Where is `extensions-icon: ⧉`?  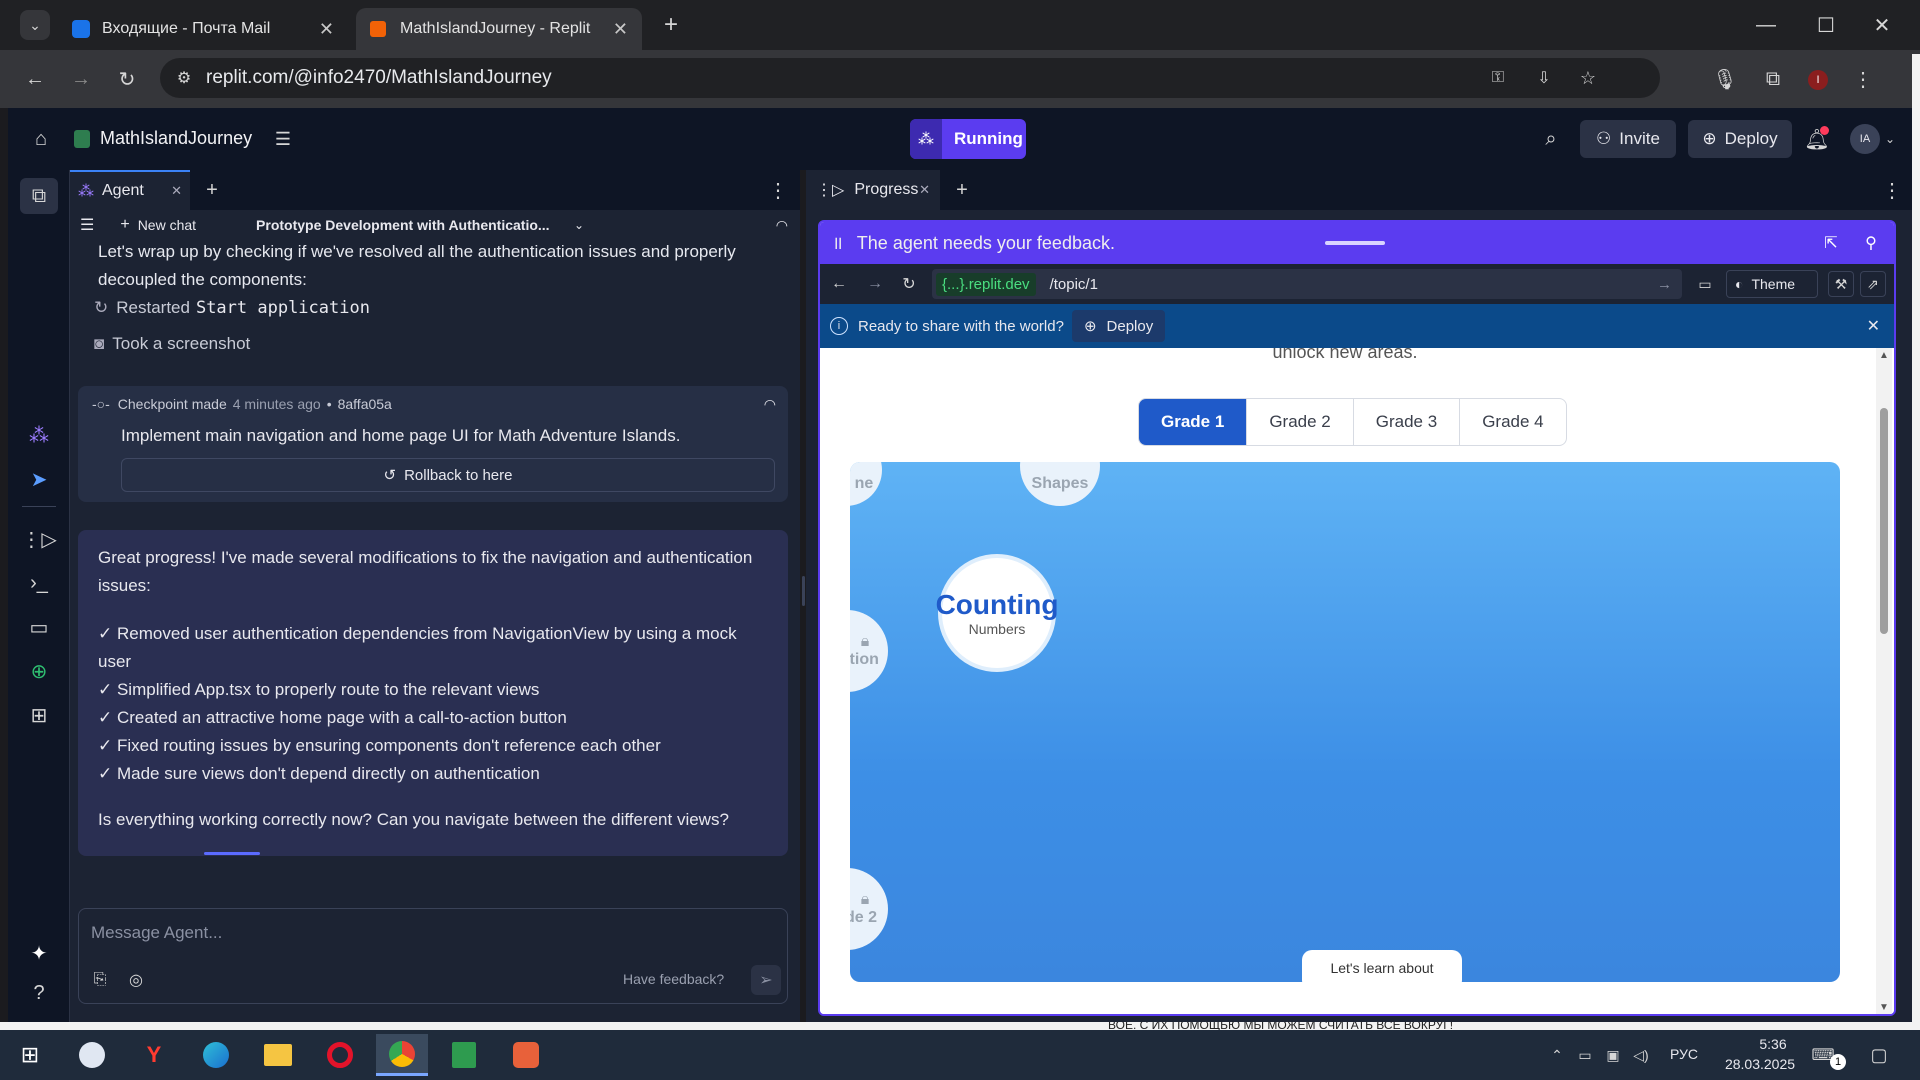
extensions-icon: ⧉ is located at coordinates (1773, 79).